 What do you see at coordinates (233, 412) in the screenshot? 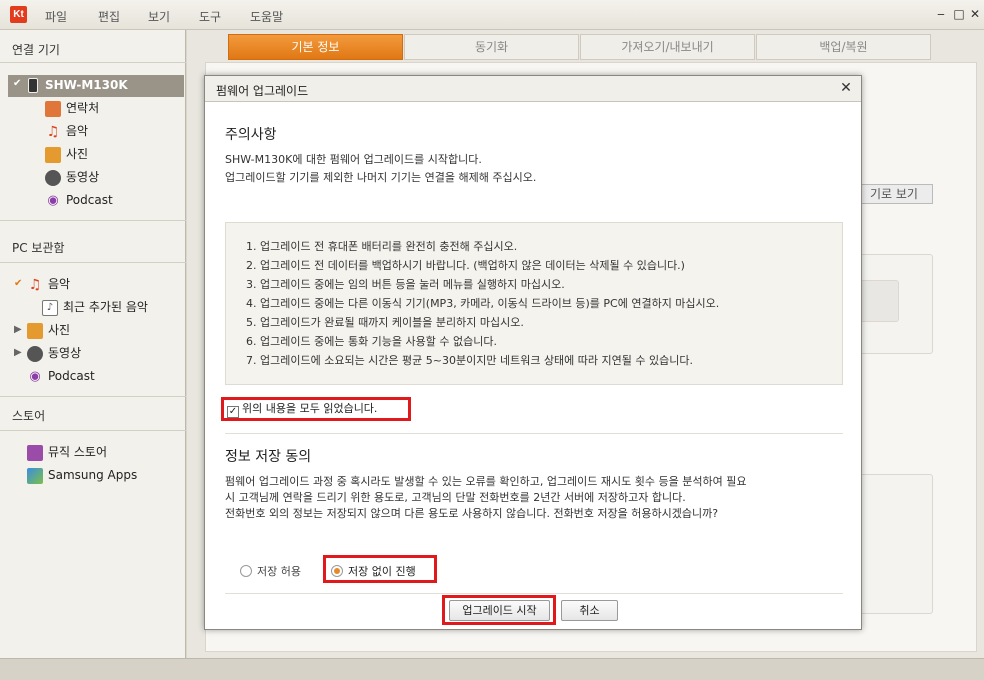
I see `checkbox-checked-icon: ✓` at bounding box center [233, 412].